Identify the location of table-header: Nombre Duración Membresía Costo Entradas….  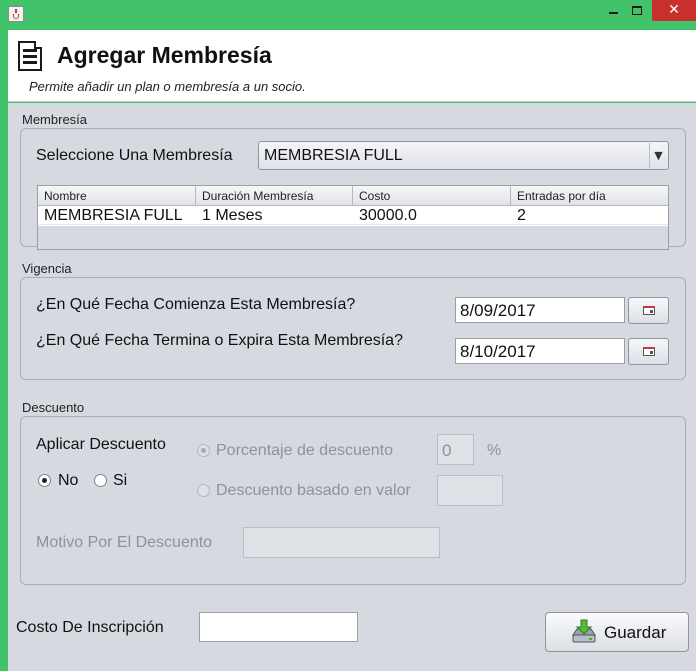
(353, 196).